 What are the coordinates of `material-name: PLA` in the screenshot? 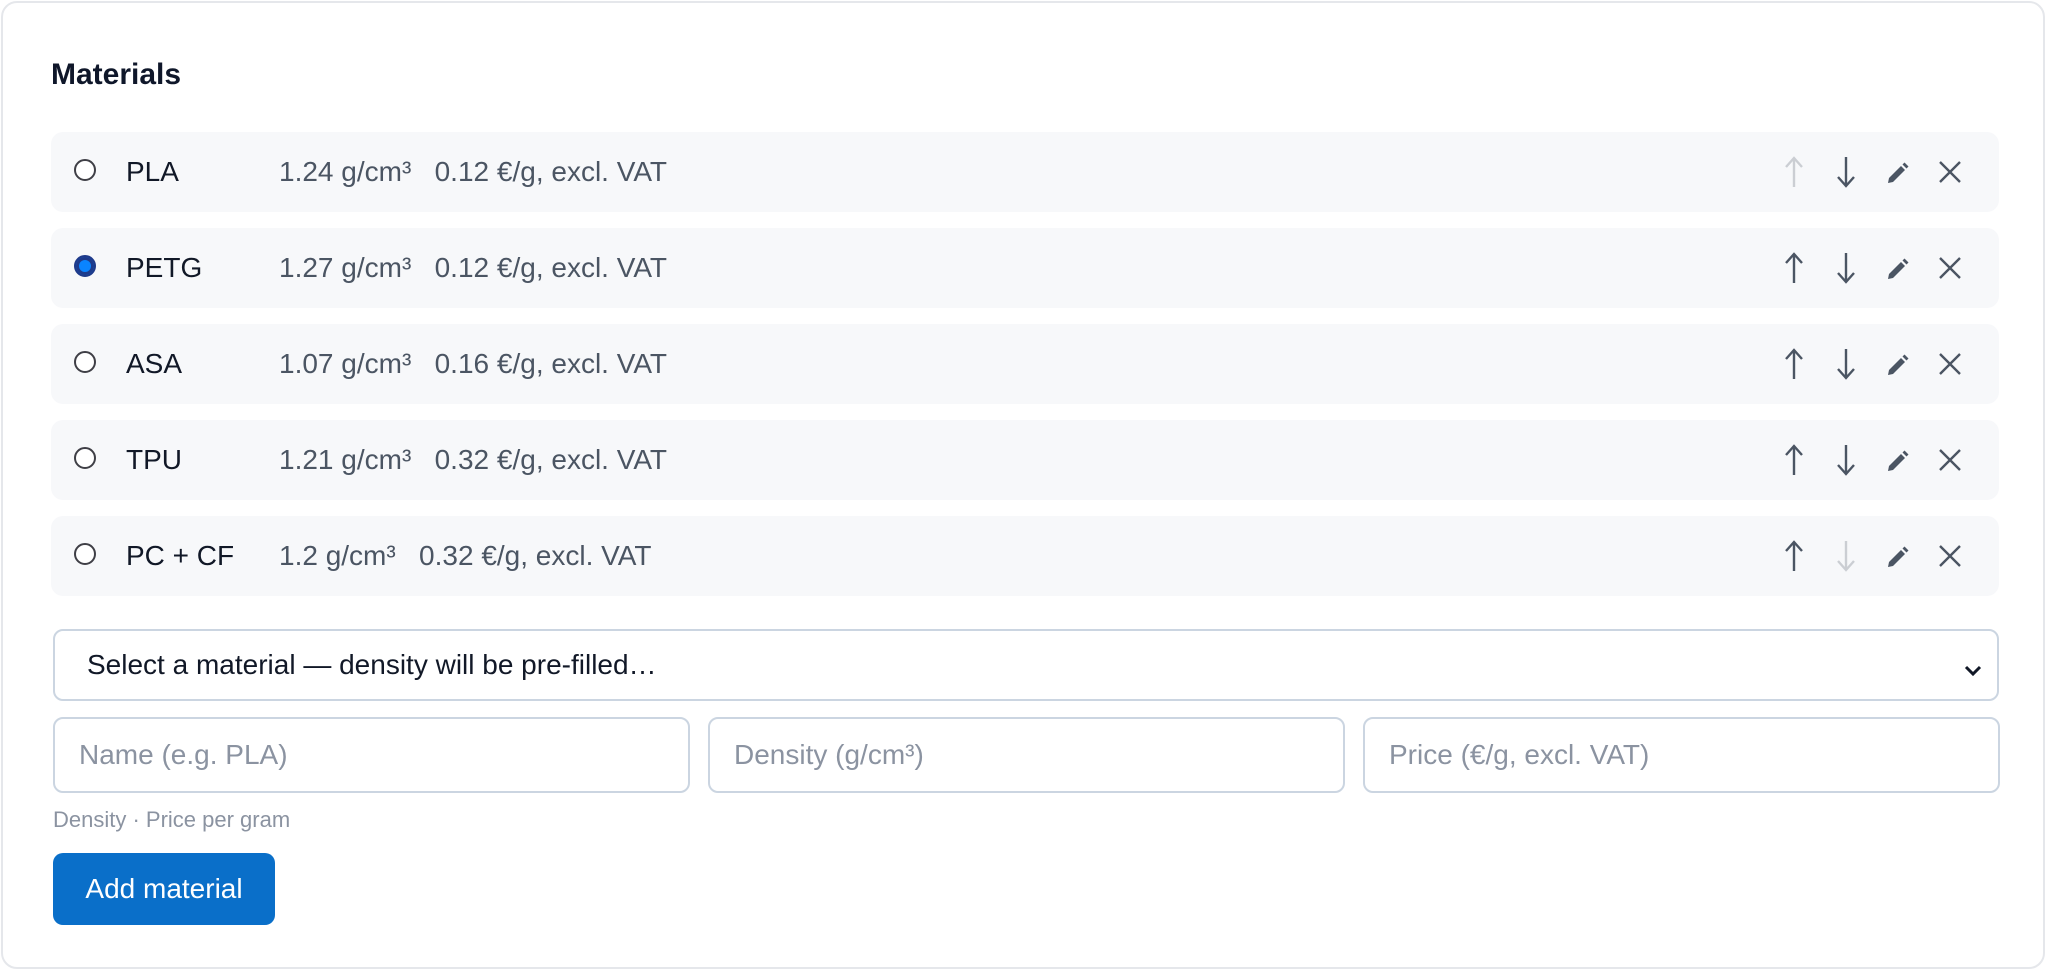 It's located at (152, 171).